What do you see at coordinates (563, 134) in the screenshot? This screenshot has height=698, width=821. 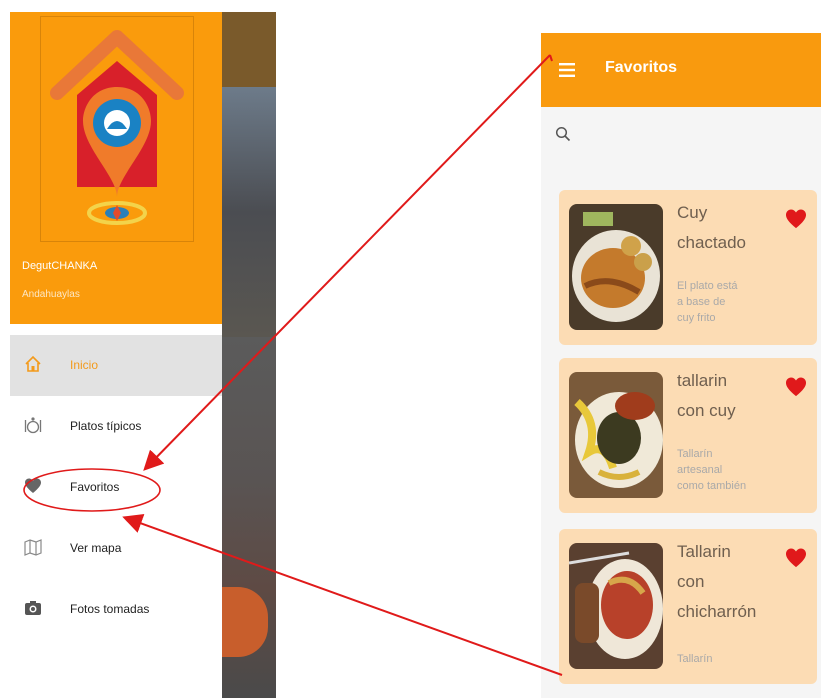 I see `search-icon` at bounding box center [563, 134].